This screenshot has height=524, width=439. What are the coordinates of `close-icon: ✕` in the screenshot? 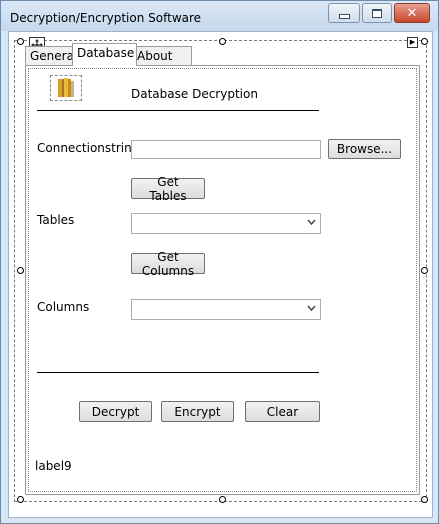 It's located at (412, 13).